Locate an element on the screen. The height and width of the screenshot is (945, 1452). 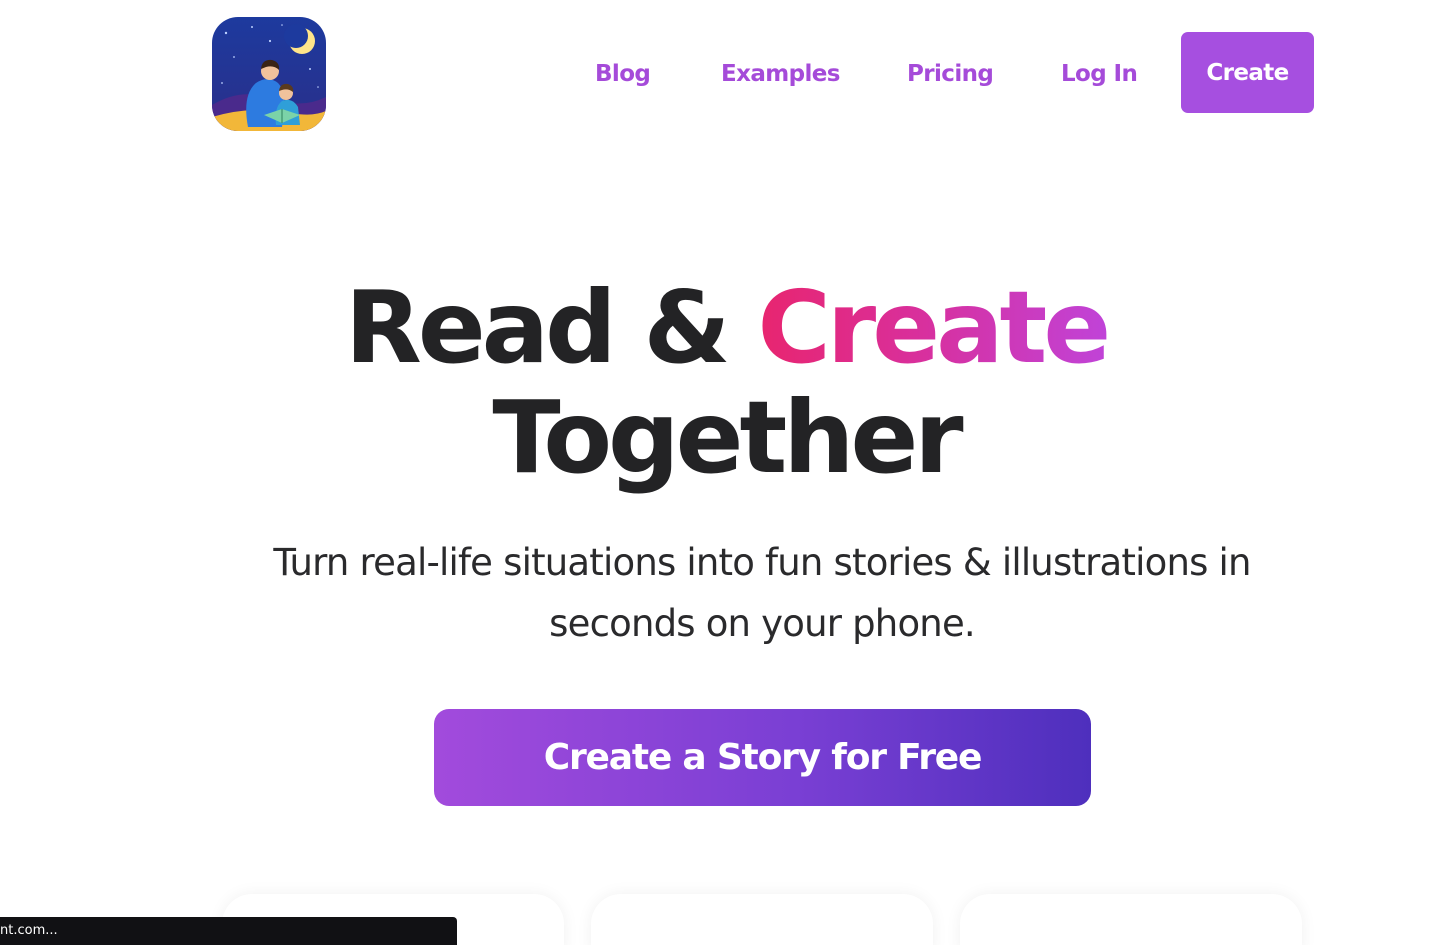
nav-examples-link: Examples is located at coordinates (780, 74).